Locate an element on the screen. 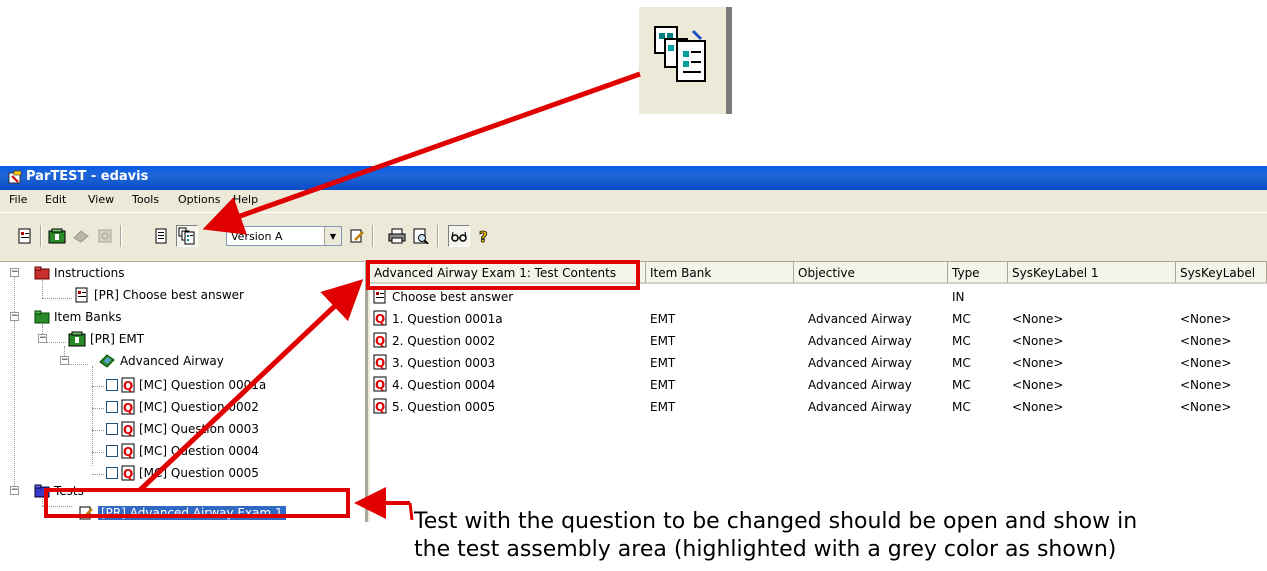 The image size is (1267, 571). arrow-tail-line is located at coordinates (411, 511).